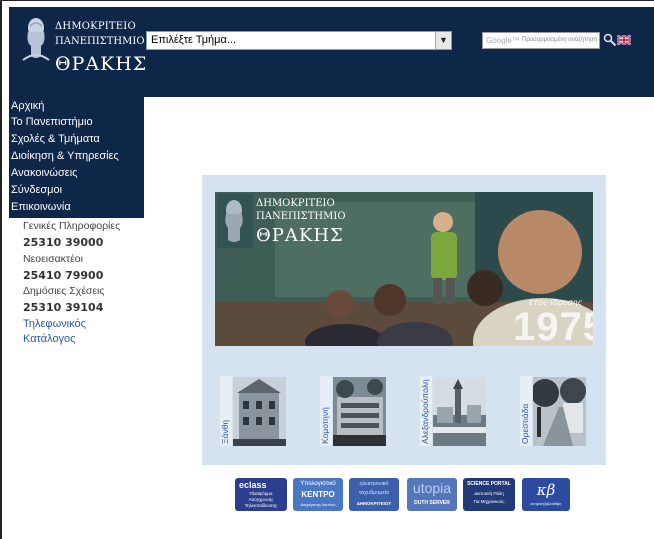  Describe the element at coordinates (55, 139) in the screenshot. I see `menu-item-schools: Σχολές & Τμήματα` at that location.